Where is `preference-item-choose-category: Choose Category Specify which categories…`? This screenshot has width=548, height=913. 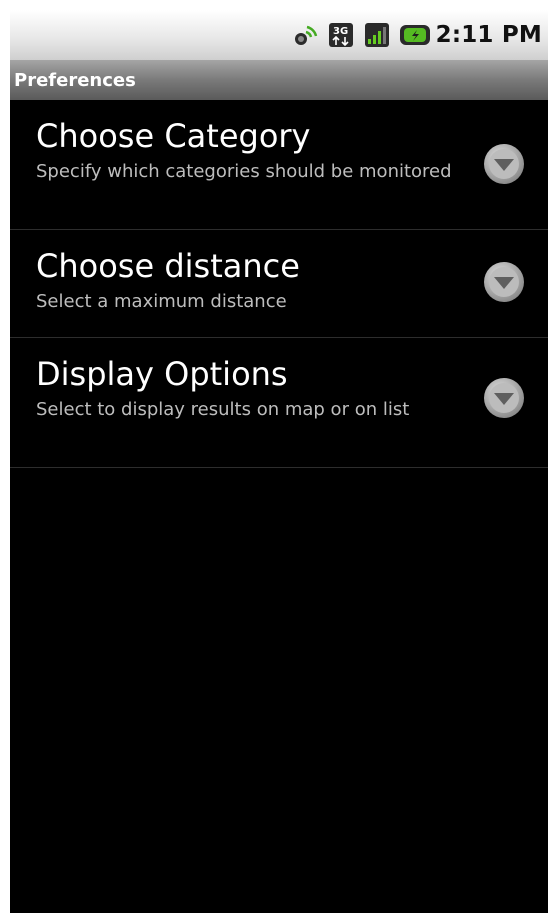 preference-item-choose-category: Choose Category Specify which categories… is located at coordinates (279, 165).